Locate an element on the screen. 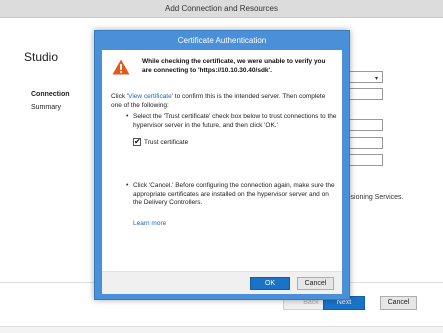 The width and height of the screenshot is (443, 333). trust-certificate-checkbox: ✔ is located at coordinates (137, 141).